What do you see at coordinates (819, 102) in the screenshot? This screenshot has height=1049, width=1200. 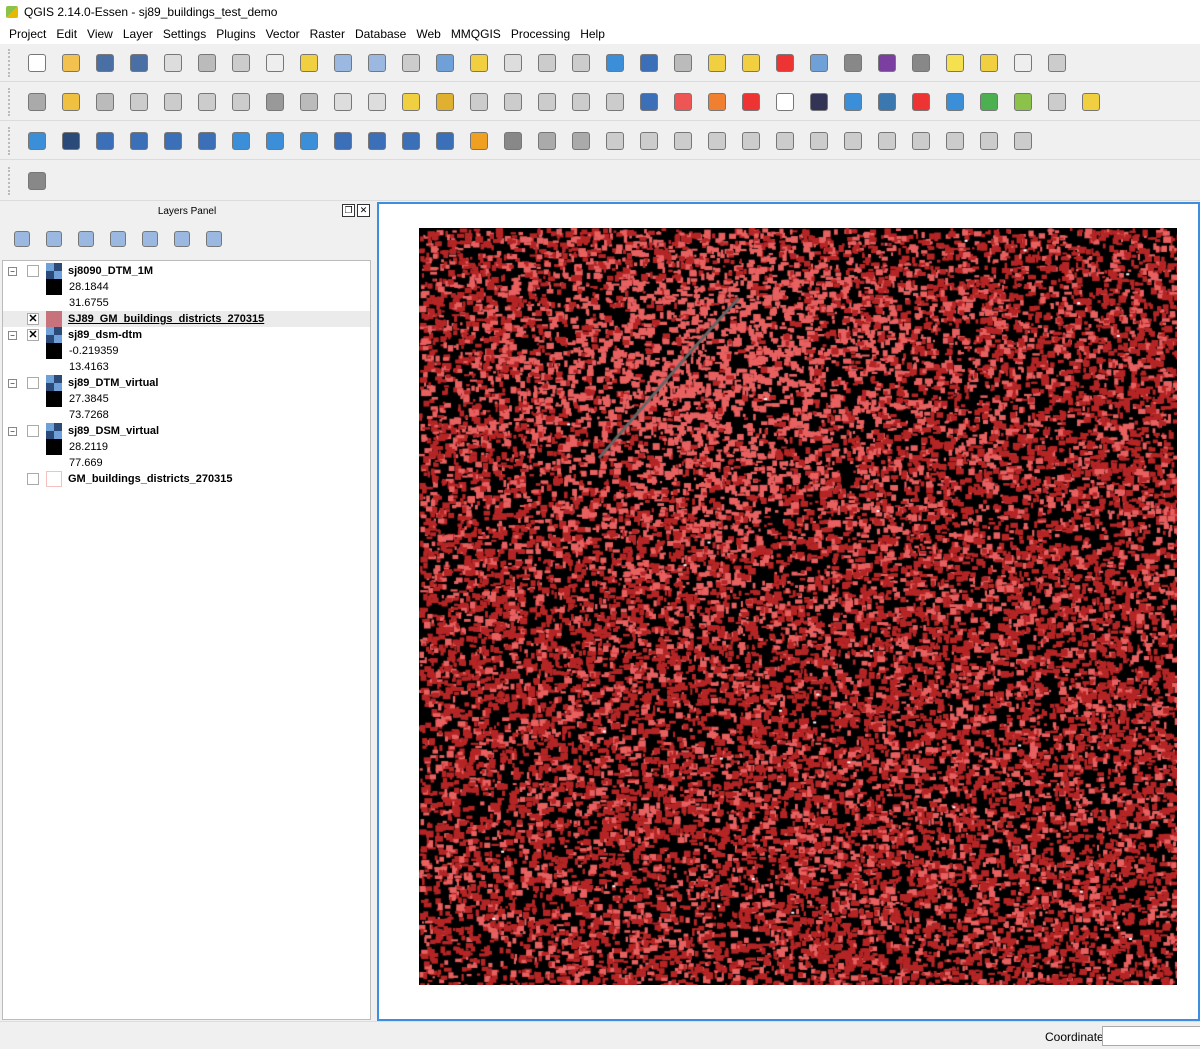 I see `openlayers-button` at bounding box center [819, 102].